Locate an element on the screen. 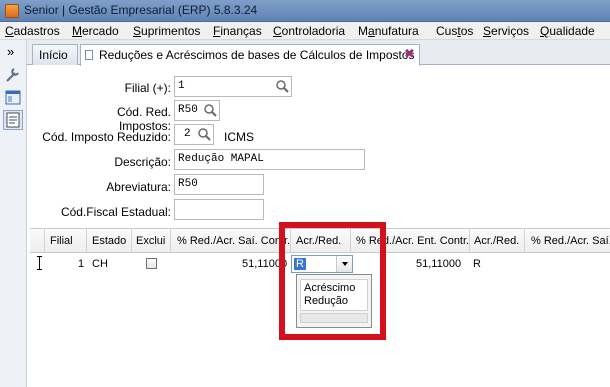 This screenshot has width=610, height=387. cod-imp-label: Cód. Imposto Reduzido: is located at coordinates (106, 137).